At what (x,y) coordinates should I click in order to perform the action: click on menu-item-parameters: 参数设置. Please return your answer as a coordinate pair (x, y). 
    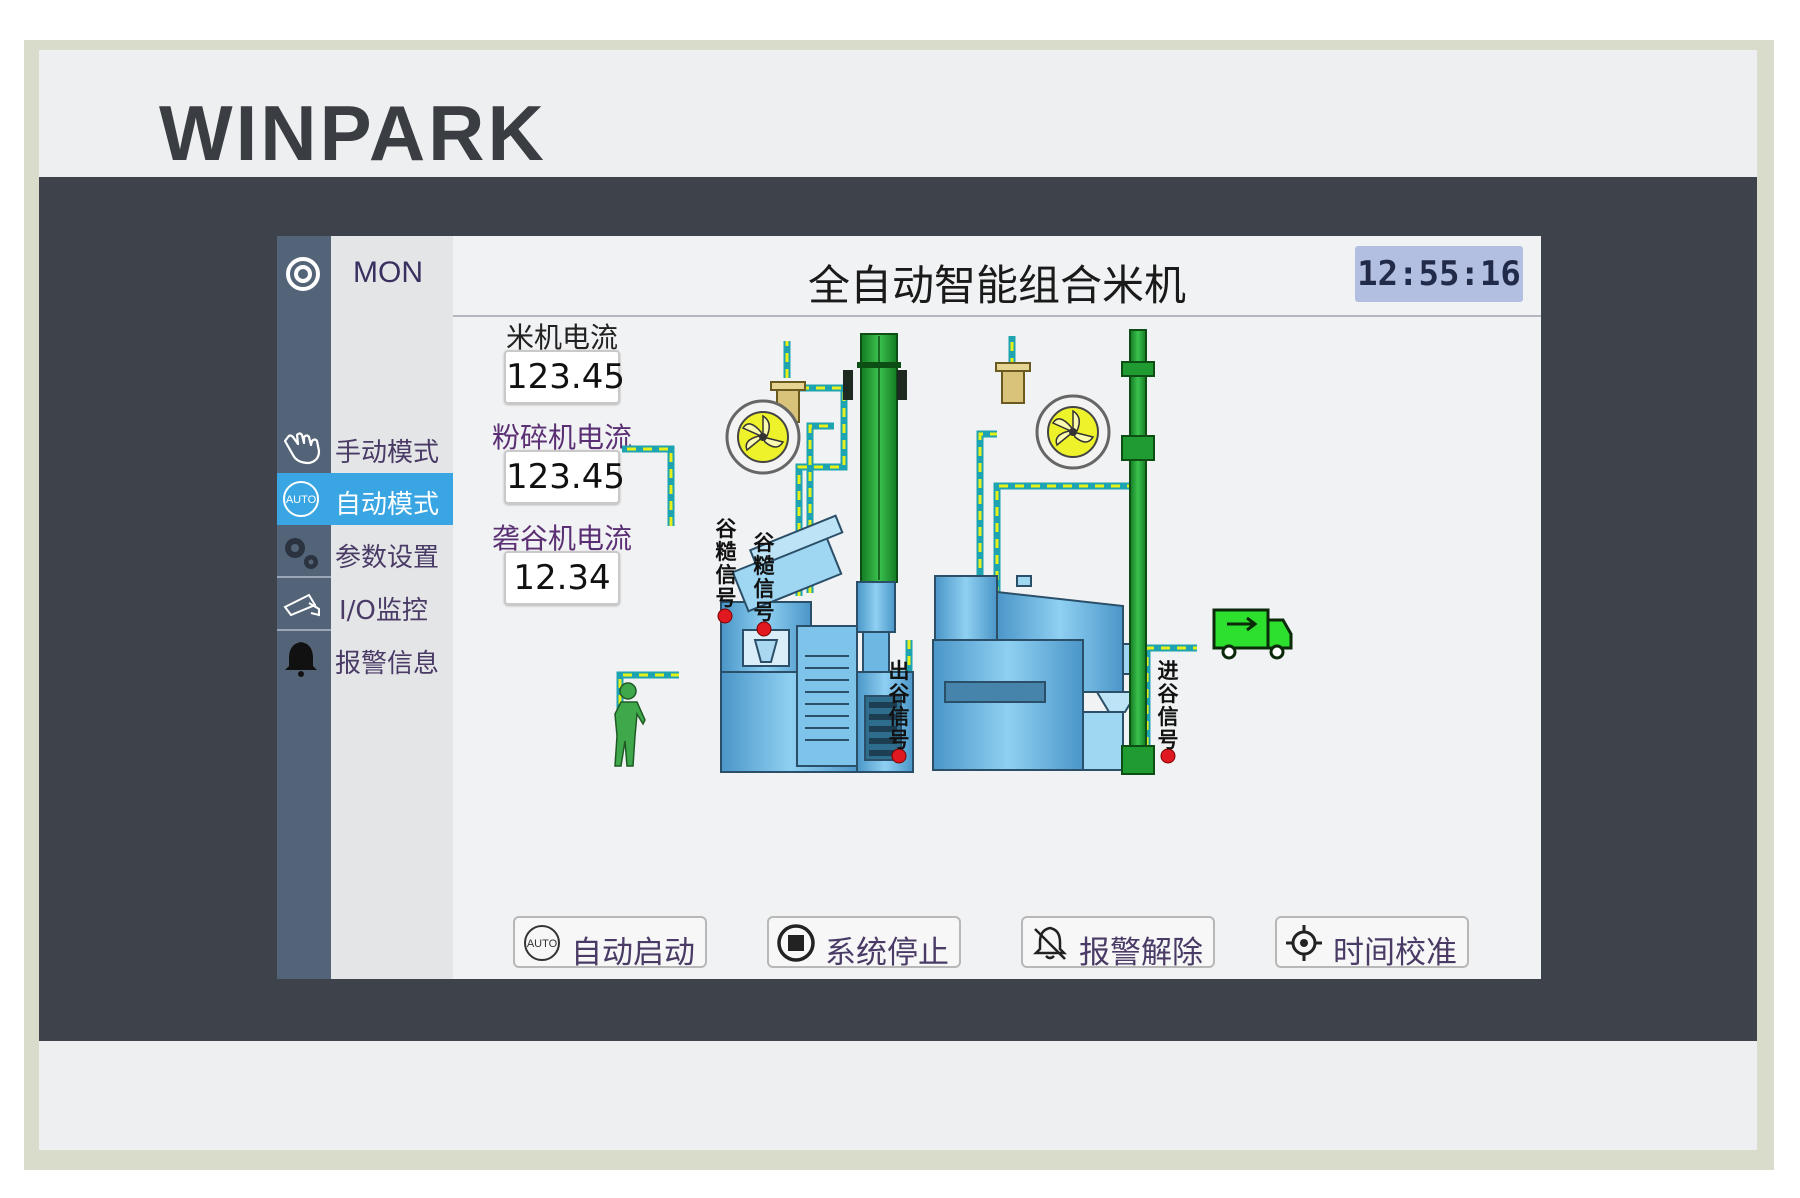
    Looking at the image, I should click on (365, 552).